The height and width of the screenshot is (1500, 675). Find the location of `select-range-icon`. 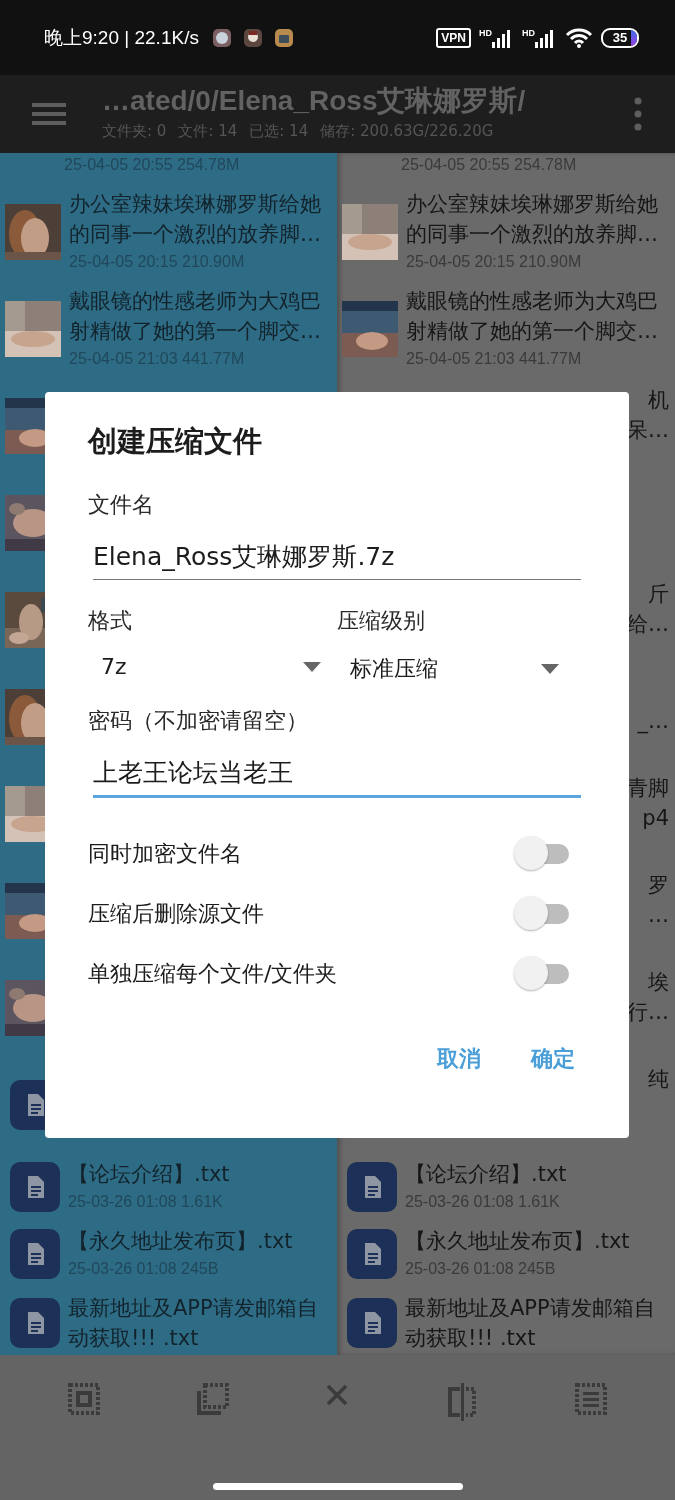

select-range-icon is located at coordinates (212, 1399).